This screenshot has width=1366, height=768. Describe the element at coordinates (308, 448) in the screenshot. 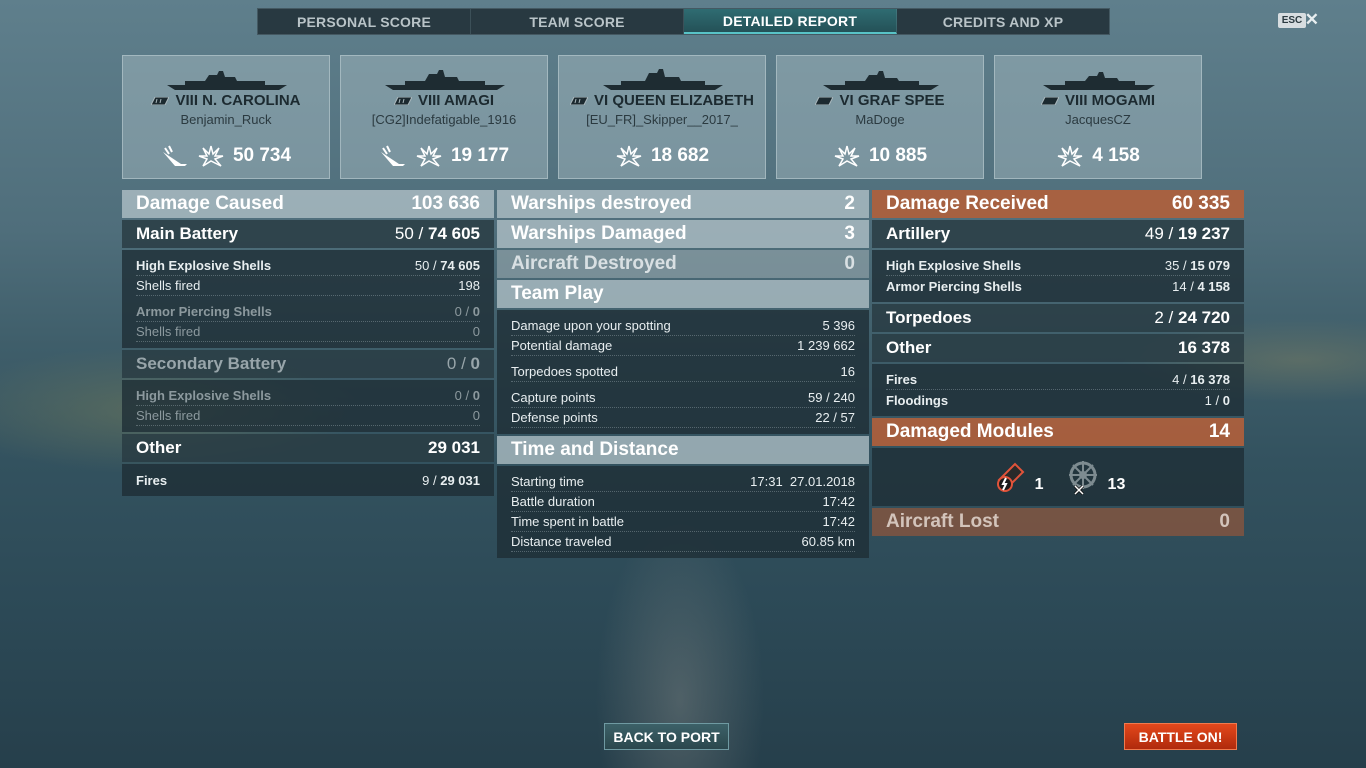

I see `other-caused-header: Other 29 031` at that location.